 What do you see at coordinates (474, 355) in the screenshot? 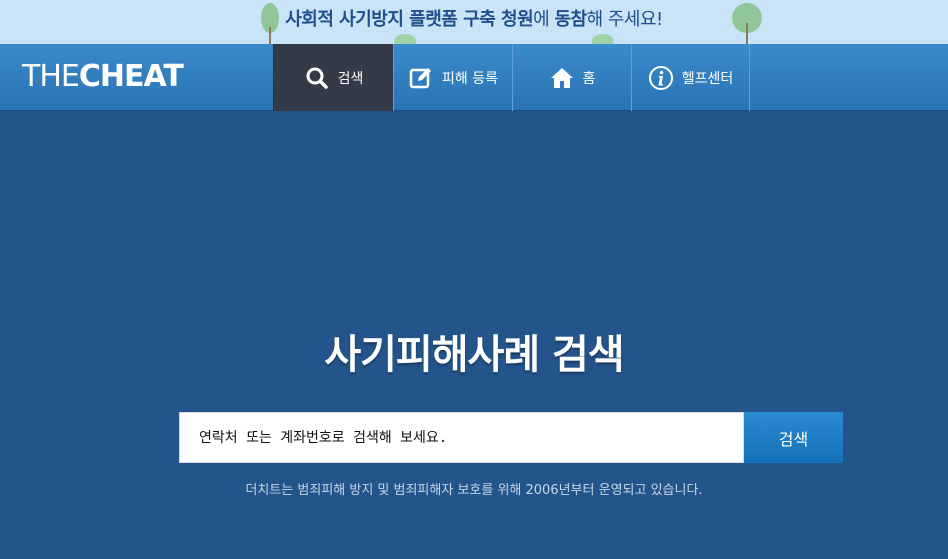
I see `page-title: 사기피해사례 검색` at bounding box center [474, 355].